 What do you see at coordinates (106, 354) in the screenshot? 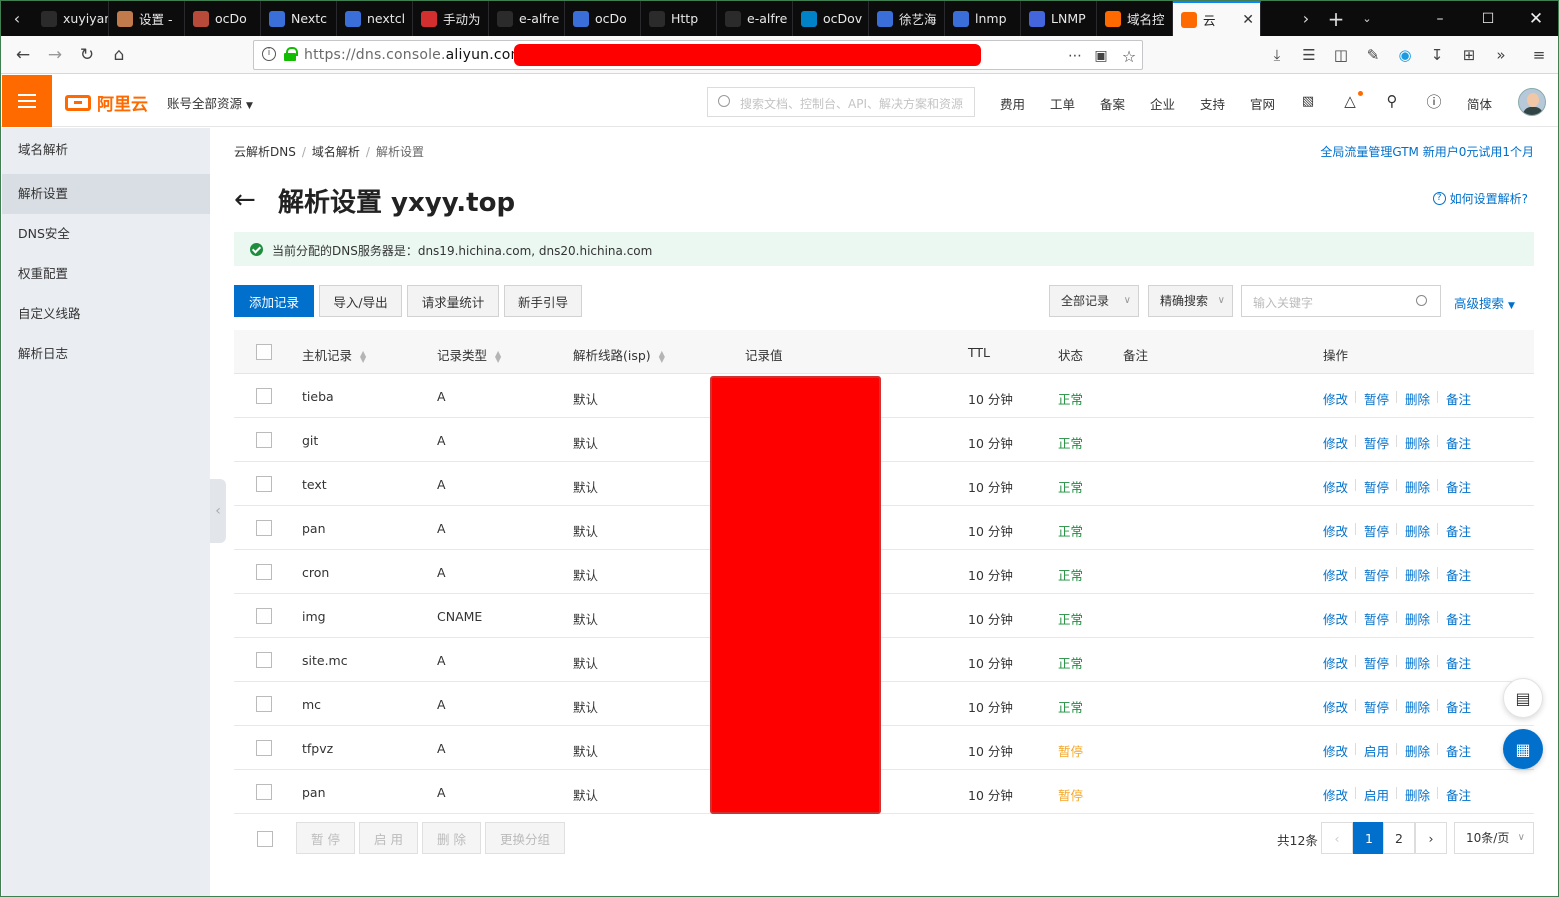
I see `sidebar-item-resolution-log: 解析日志` at bounding box center [106, 354].